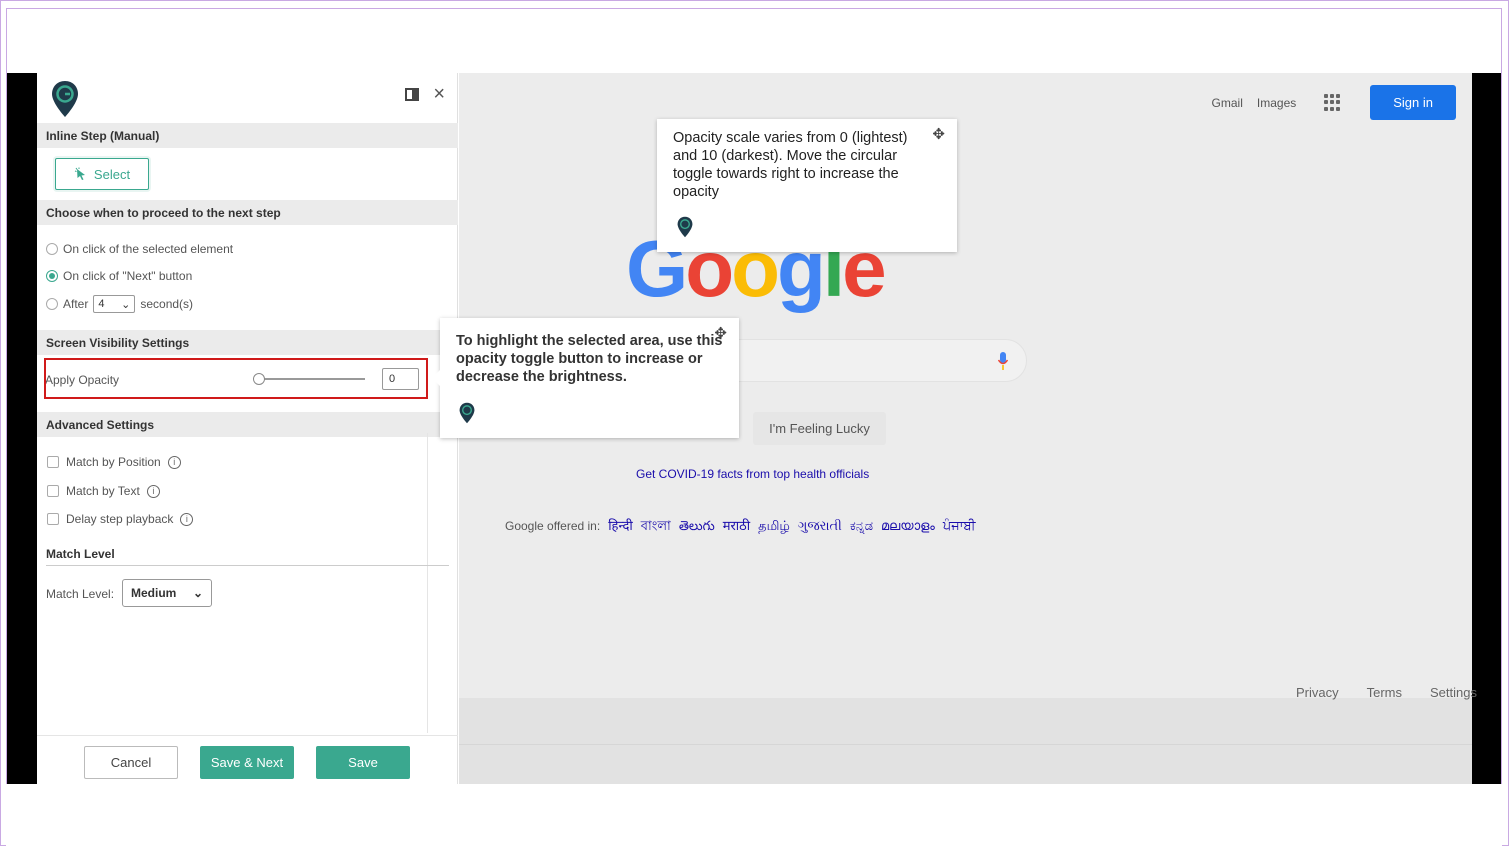 The height and width of the screenshot is (846, 1509). Describe the element at coordinates (553, 526) in the screenshot. I see `offered-in-label: Google offered in:` at that location.